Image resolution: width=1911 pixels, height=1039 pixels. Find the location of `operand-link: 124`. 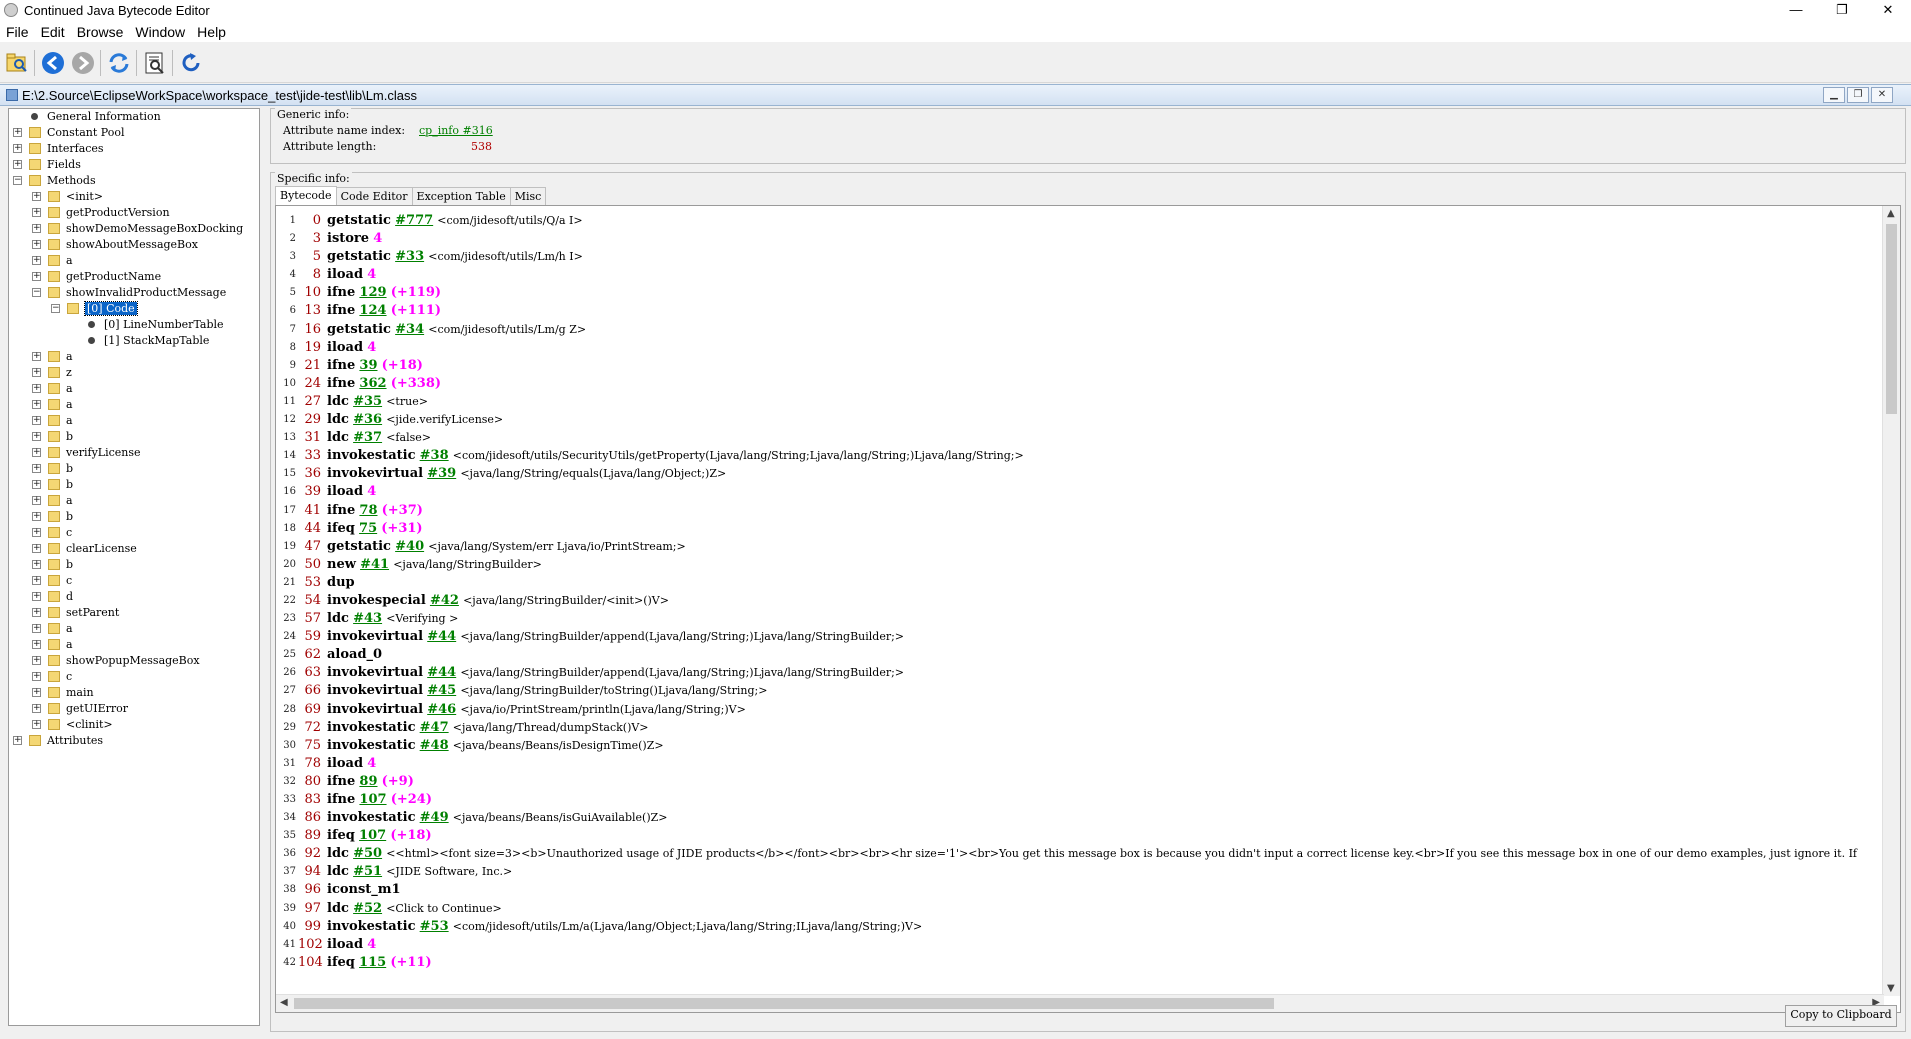

operand-link: 124 is located at coordinates (372, 310).